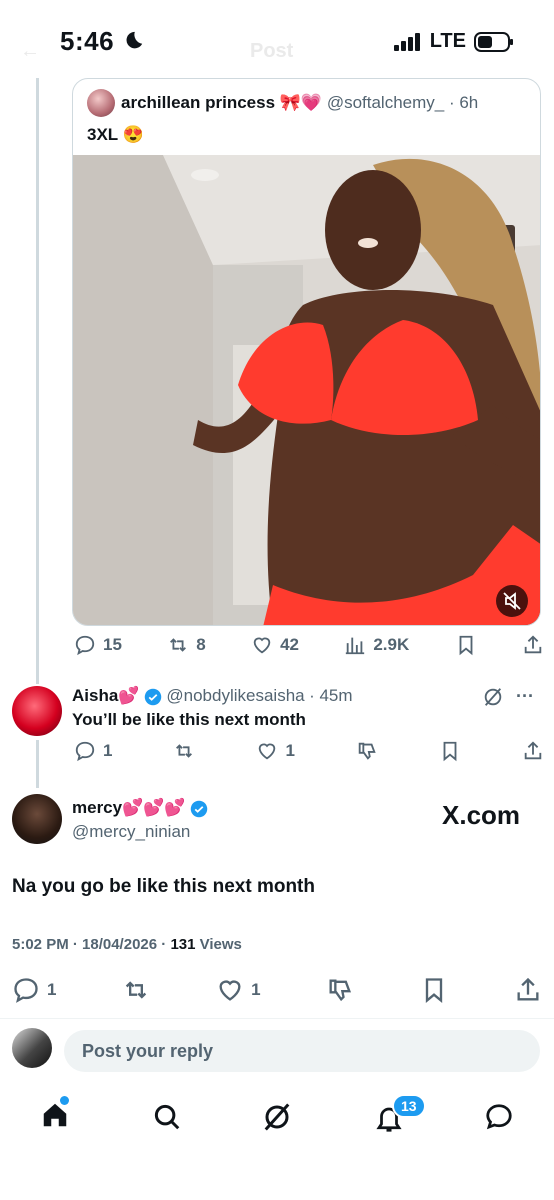 This screenshot has height=1200, width=554. Describe the element at coordinates (30, 51) in the screenshot. I see `back-arrow-icon: ←` at that location.